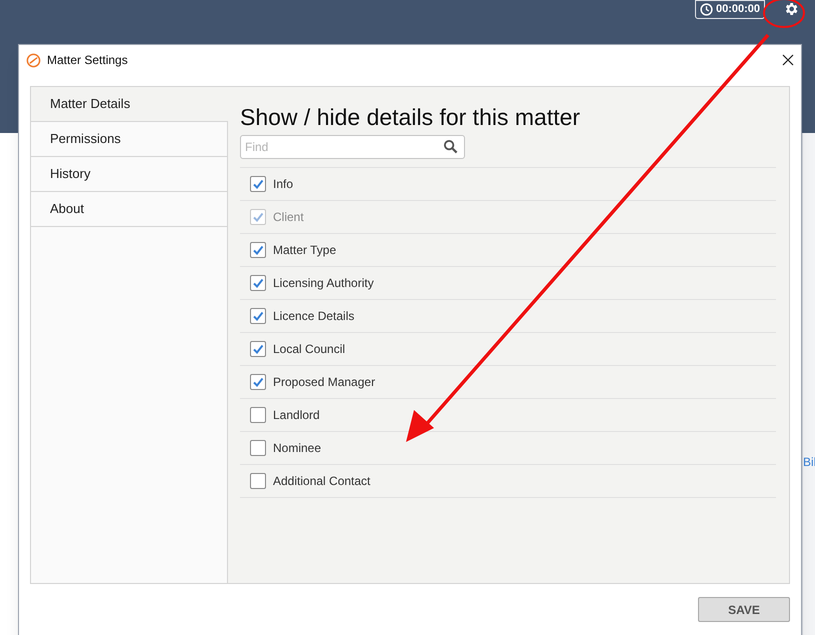 This screenshot has width=815, height=635. I want to click on window-title: Matter Settings, so click(87, 60).